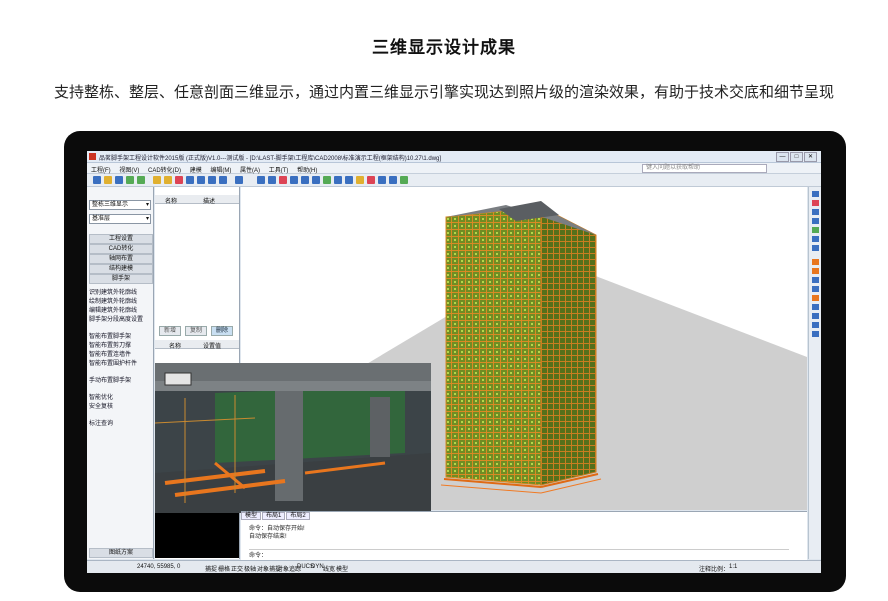 This screenshot has width=888, height=601. Describe the element at coordinates (116, 318) in the screenshot. I see `command-segment-height: 脚手架分段高度设置` at that location.